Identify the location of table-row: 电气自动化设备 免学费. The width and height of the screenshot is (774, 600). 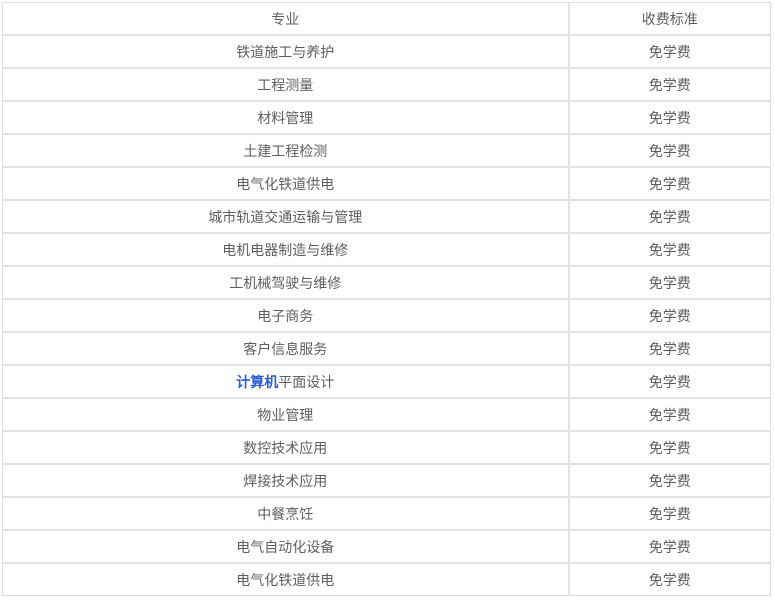
(386, 547).